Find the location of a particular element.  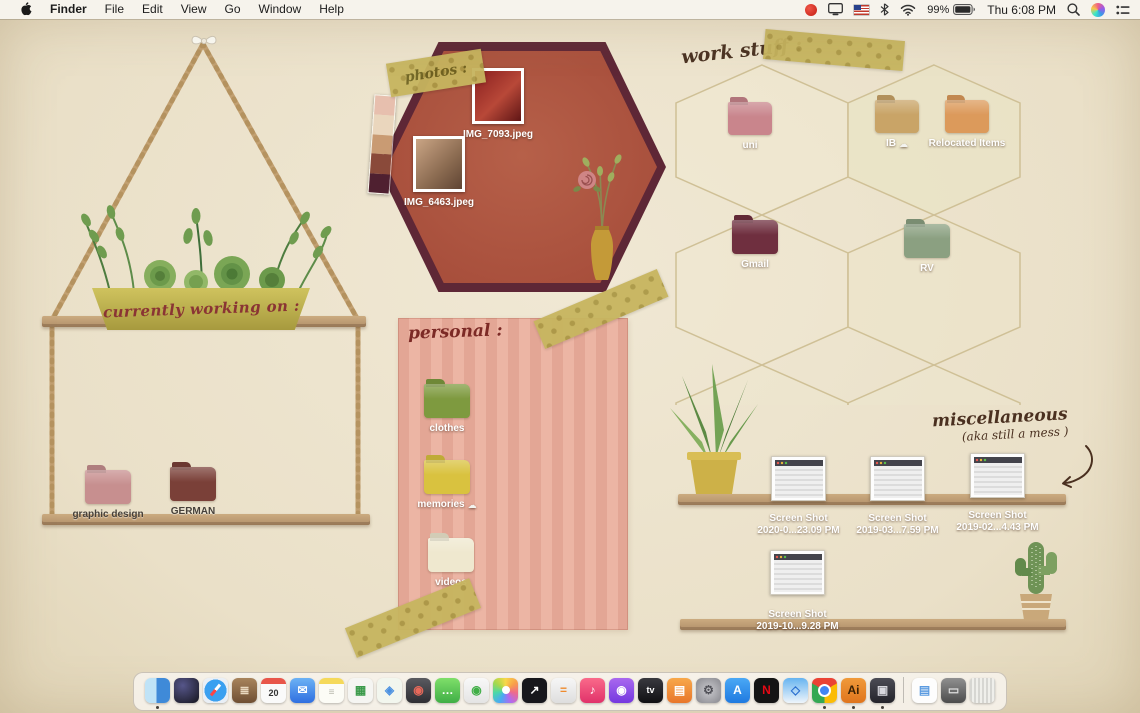

file-screenshot-3: Screen Shot 2019-02...4.43 PM is located at coordinates (997, 493).